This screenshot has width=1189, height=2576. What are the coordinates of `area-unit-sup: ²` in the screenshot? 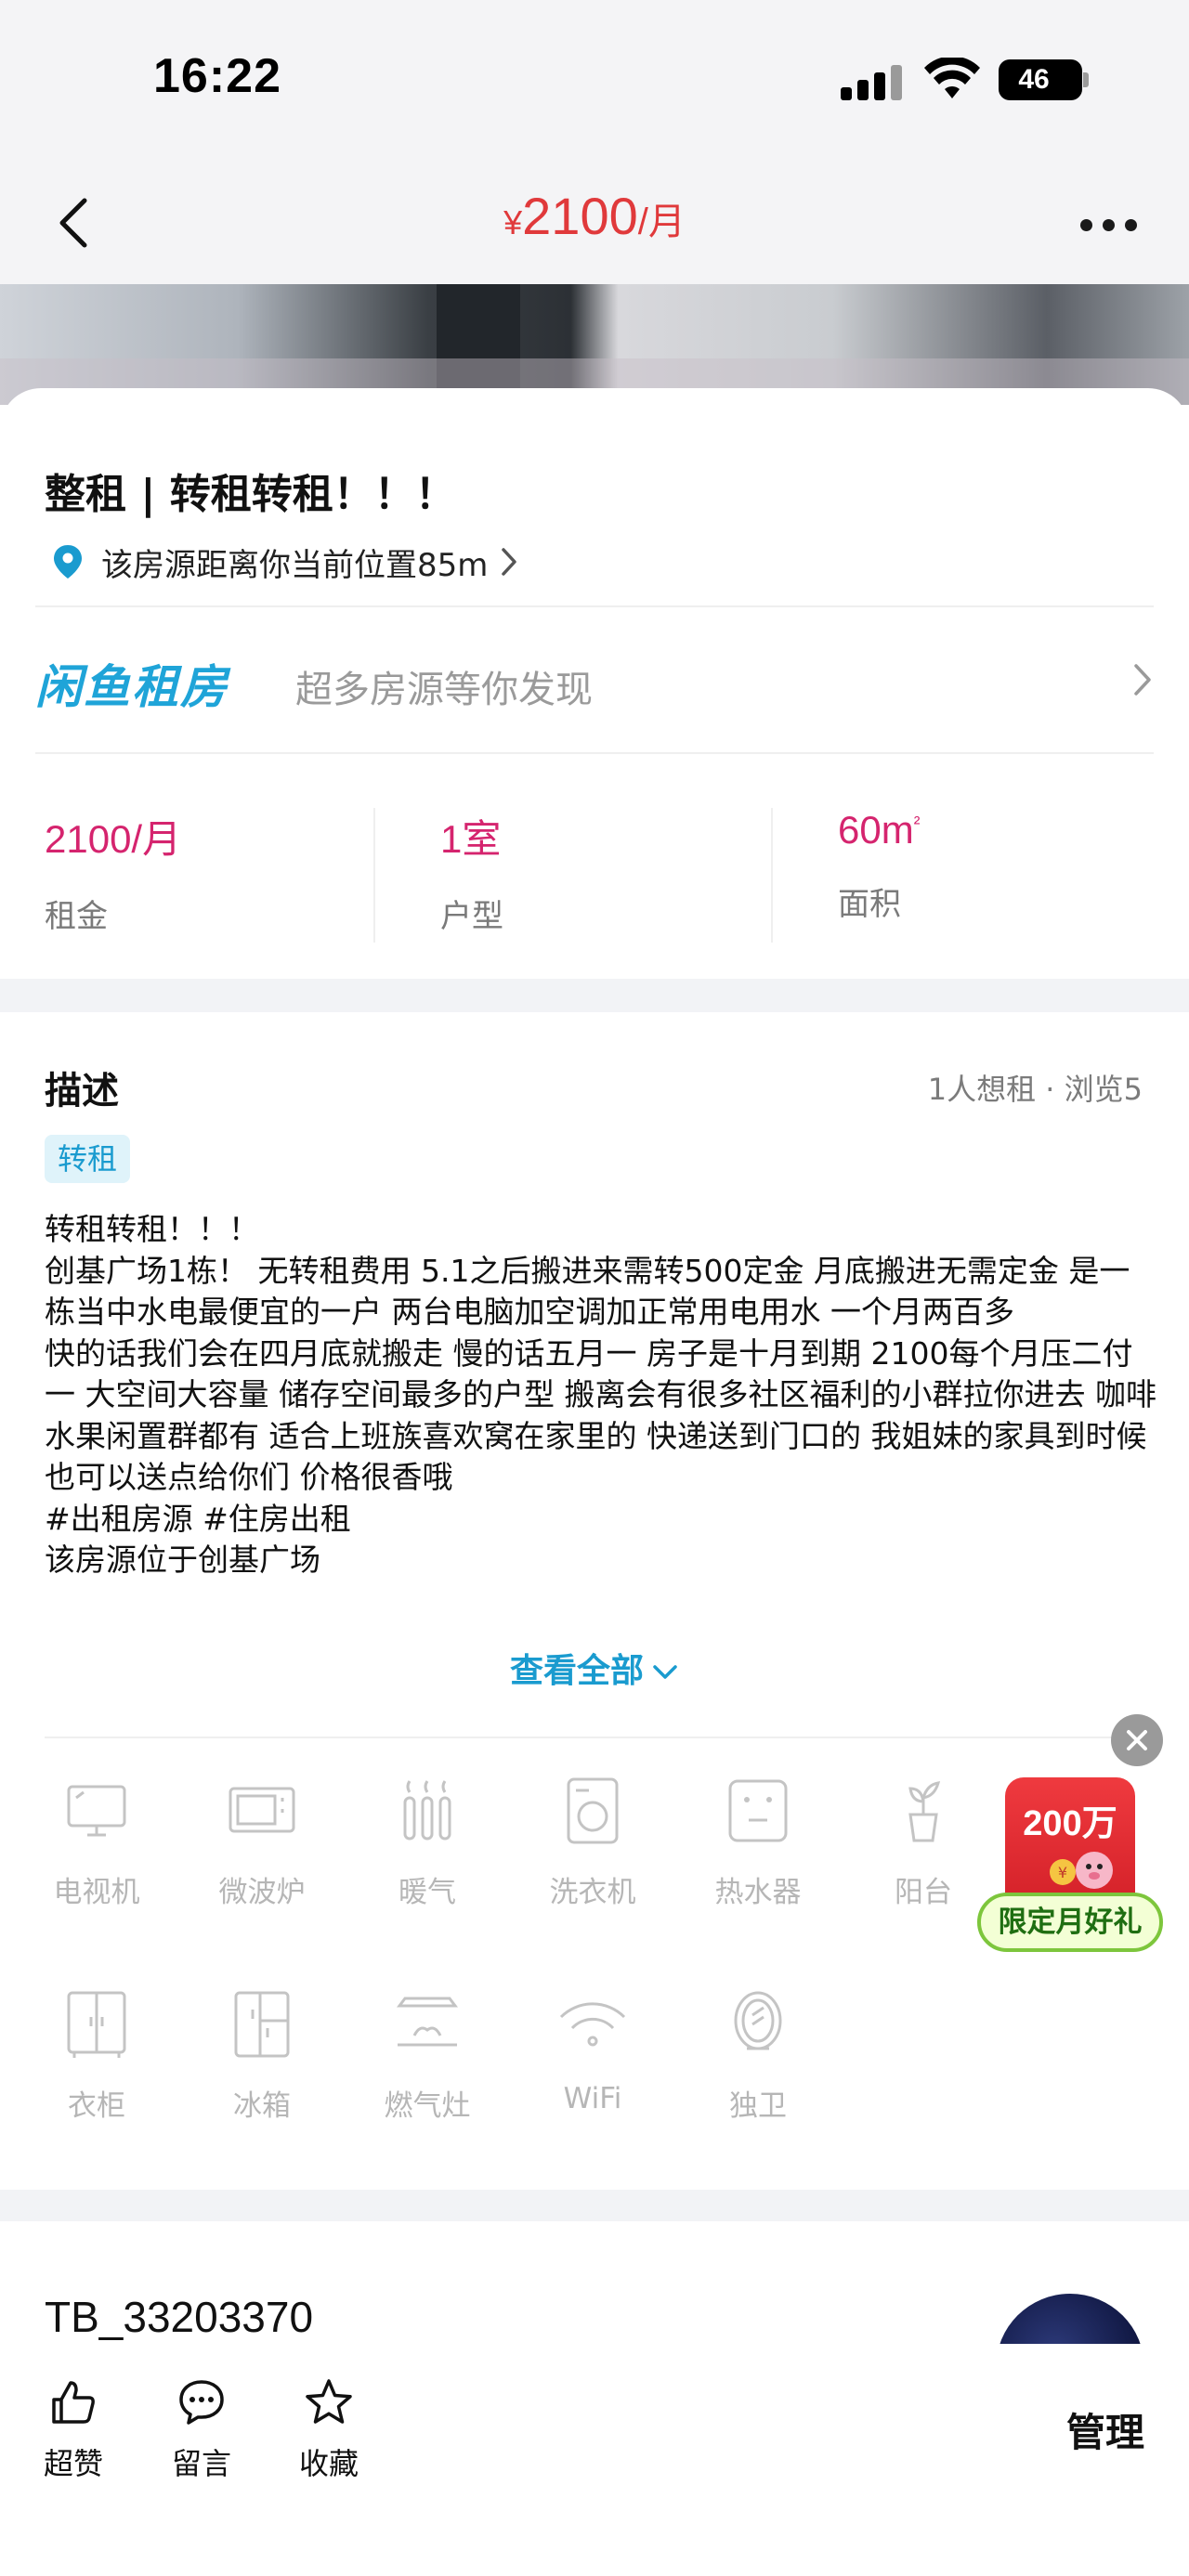 It's located at (917, 823).